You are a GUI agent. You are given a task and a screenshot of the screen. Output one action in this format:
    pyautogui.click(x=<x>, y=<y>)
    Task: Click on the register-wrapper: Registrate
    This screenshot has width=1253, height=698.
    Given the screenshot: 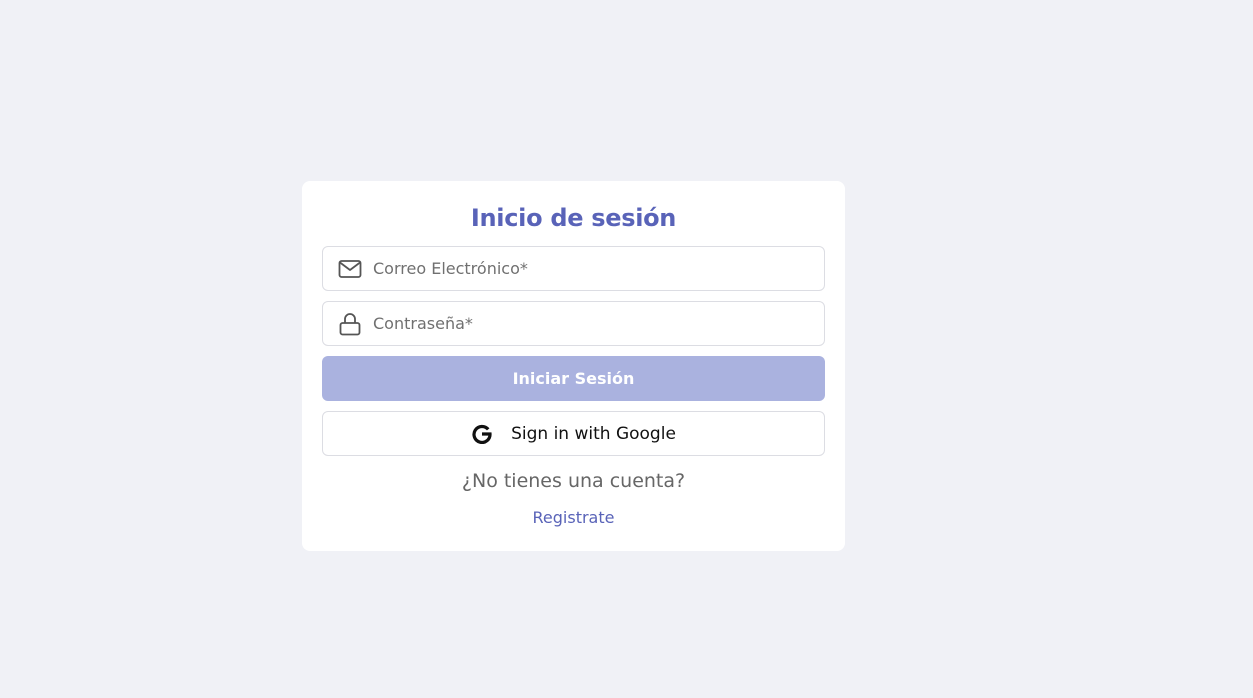 What is the action you would take?
    pyautogui.click(x=573, y=518)
    